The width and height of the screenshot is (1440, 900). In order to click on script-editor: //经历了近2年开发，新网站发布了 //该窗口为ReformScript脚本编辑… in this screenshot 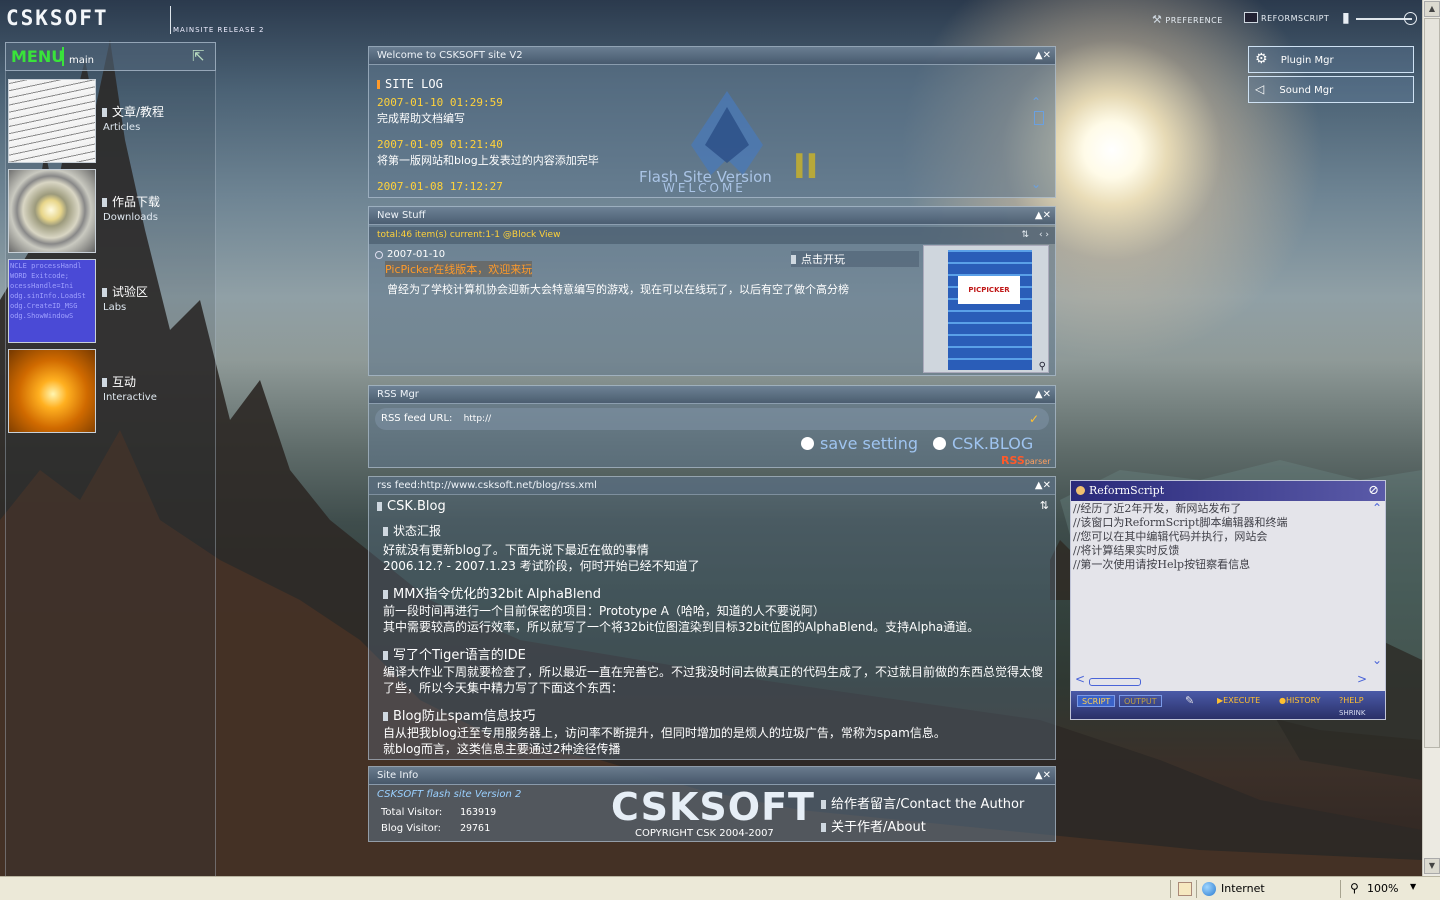, I will do `click(1222, 588)`.